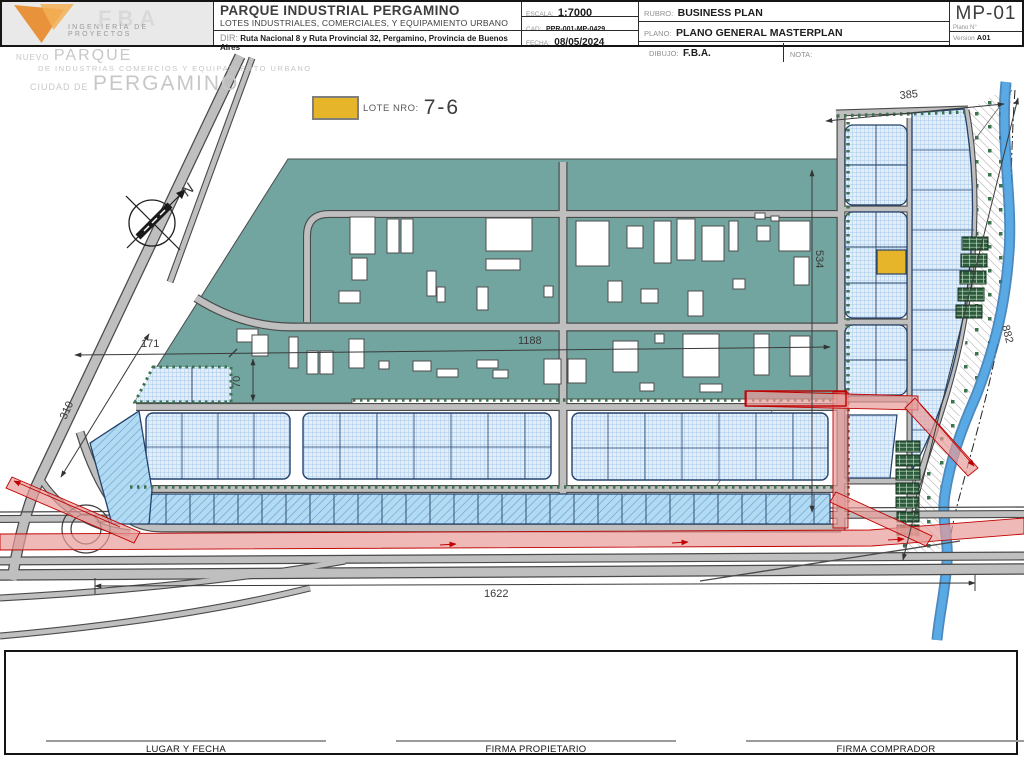  Describe the element at coordinates (237, 382) in the screenshot. I see `dim-70: 70` at that location.